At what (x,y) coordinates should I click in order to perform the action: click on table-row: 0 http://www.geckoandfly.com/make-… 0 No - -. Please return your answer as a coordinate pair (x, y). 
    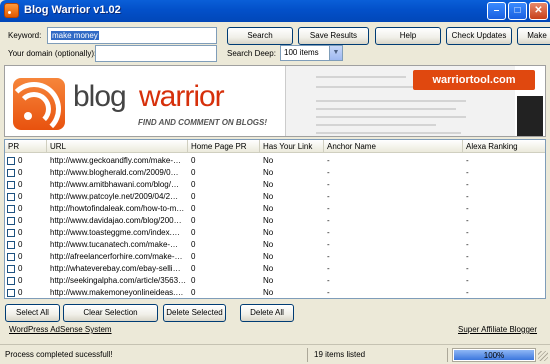
    Looking at the image, I should click on (275, 161).